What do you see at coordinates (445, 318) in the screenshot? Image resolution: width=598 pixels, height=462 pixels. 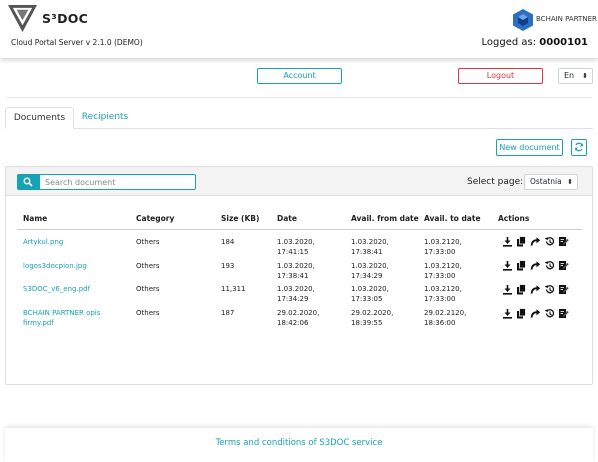 I see `document-avail-to: 29.02.2120, 18:36:00` at bounding box center [445, 318].